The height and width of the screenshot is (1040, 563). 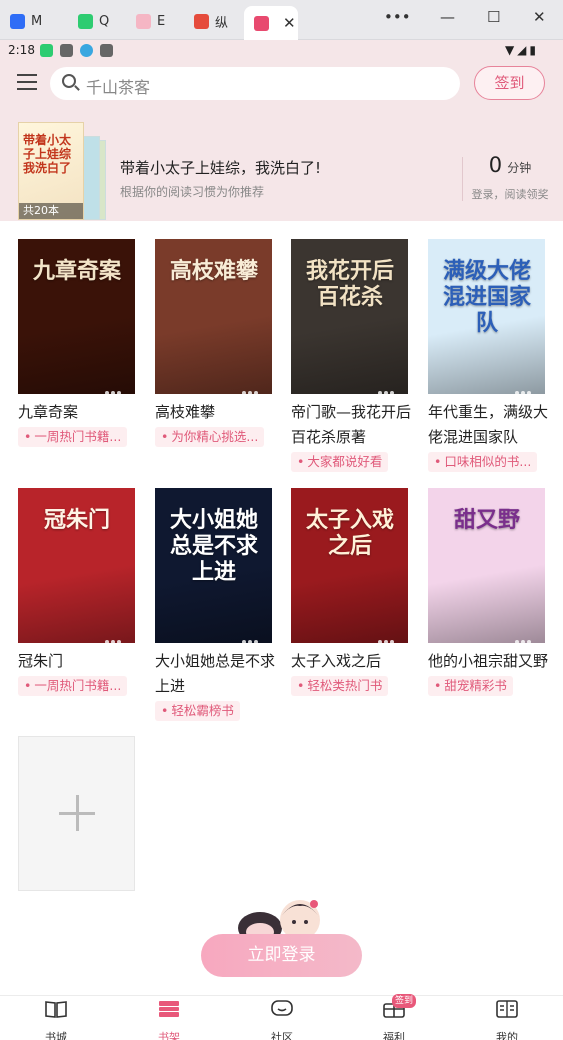 I want to click on add-book-button, so click(x=76, y=813).